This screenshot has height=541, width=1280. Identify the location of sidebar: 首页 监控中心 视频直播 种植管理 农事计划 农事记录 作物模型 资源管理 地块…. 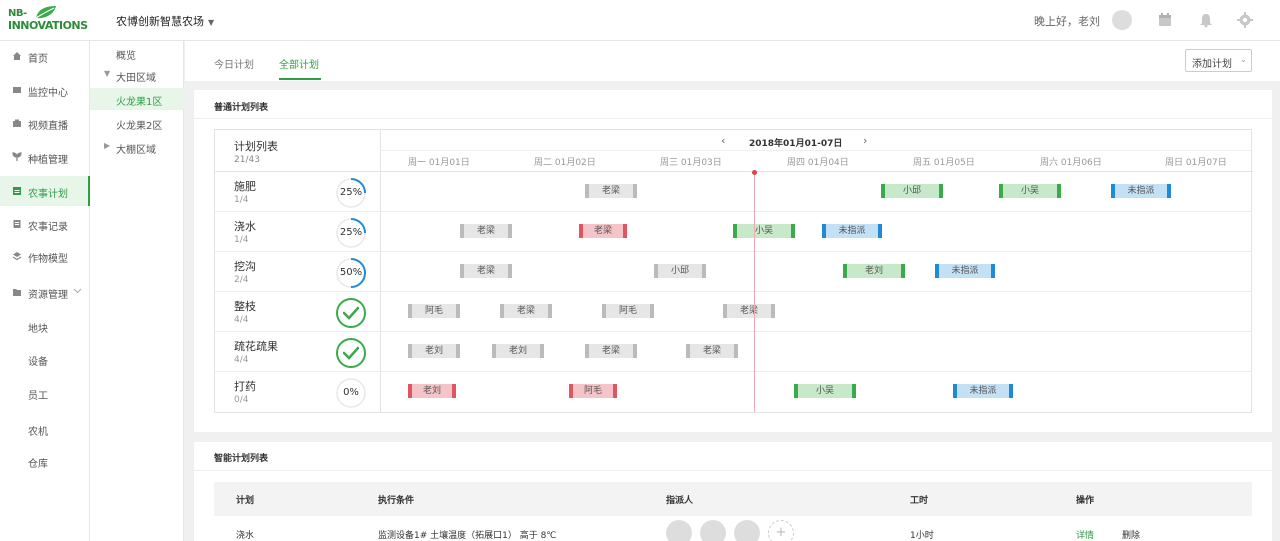
(45, 291).